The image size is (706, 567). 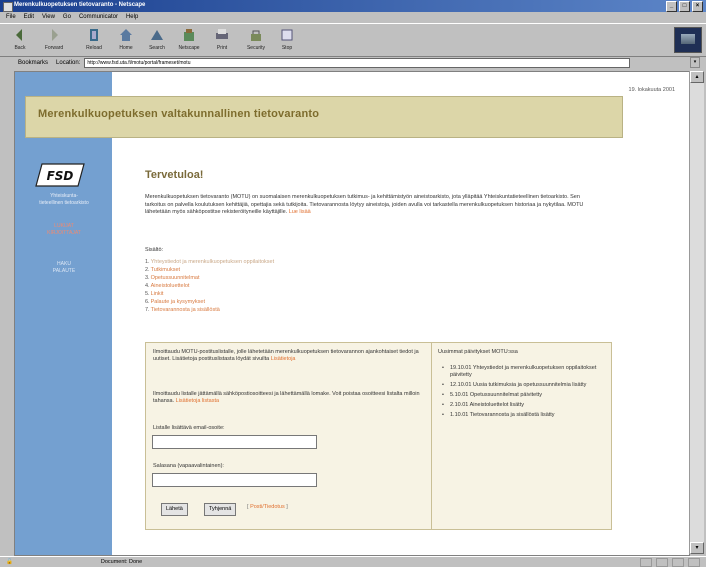 I want to click on page-date: 19. lokakuuta 2001, so click(x=651, y=90).